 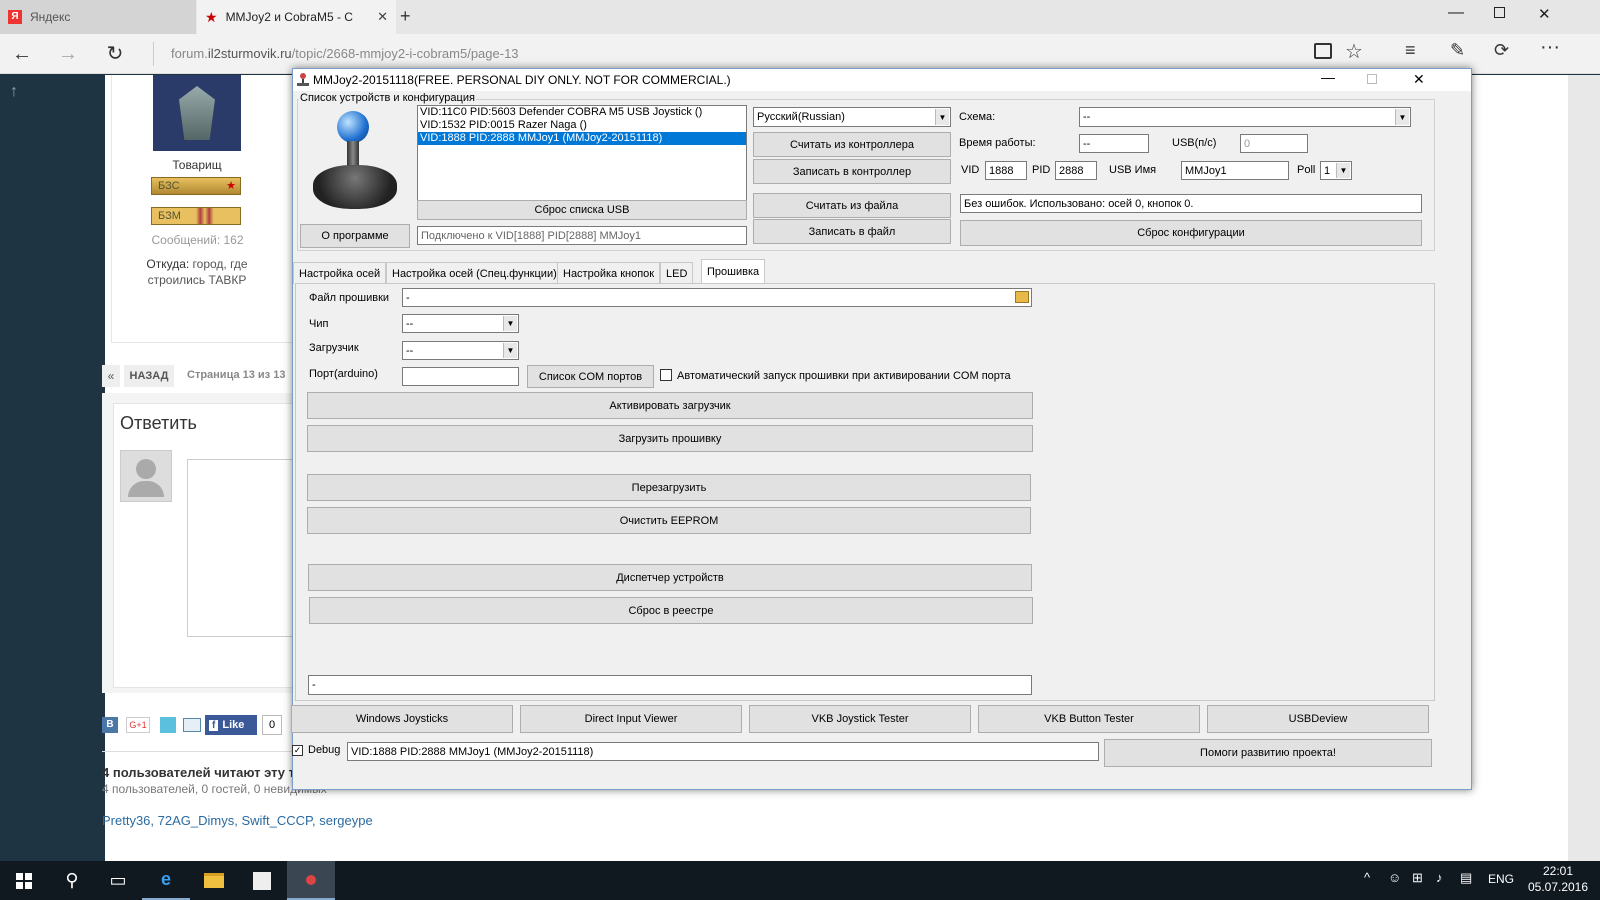 What do you see at coordinates (474, 273) in the screenshot?
I see `tab-axes-special: Настройка осей (Спец.функции)` at bounding box center [474, 273].